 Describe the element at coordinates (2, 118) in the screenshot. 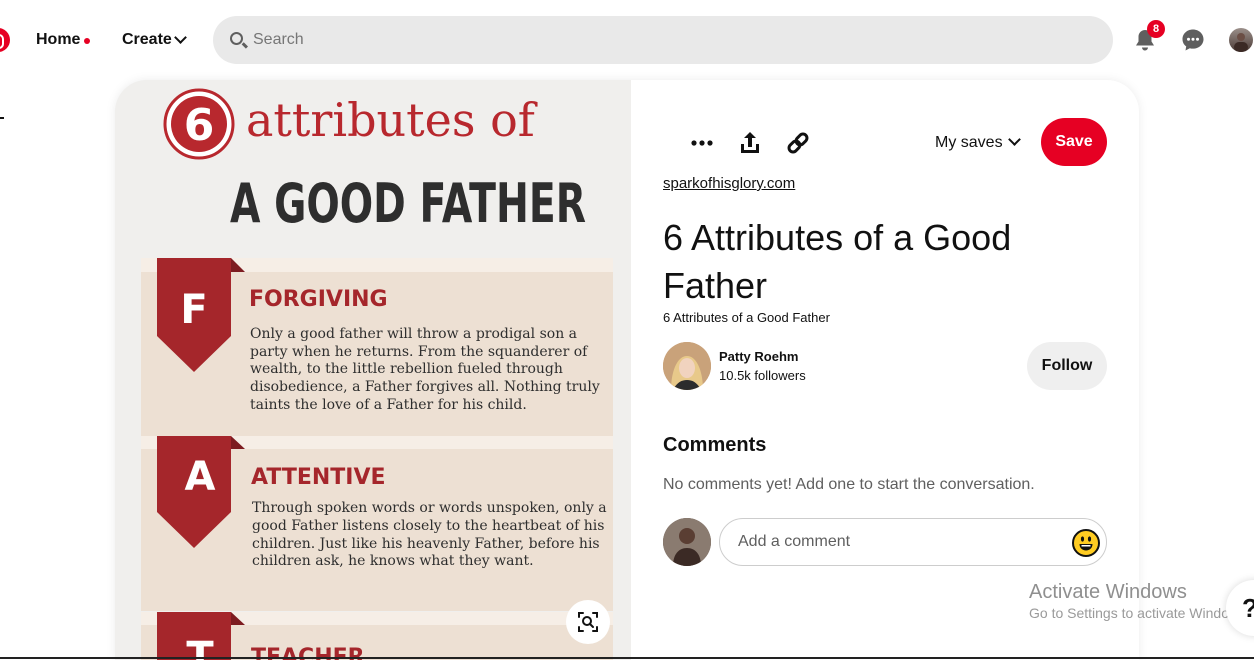

I see `side-marker` at that location.